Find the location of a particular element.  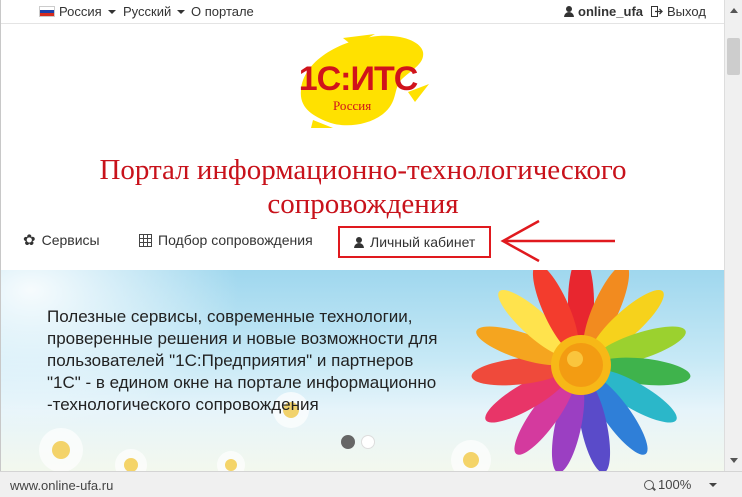

zoom-icon is located at coordinates (649, 484).